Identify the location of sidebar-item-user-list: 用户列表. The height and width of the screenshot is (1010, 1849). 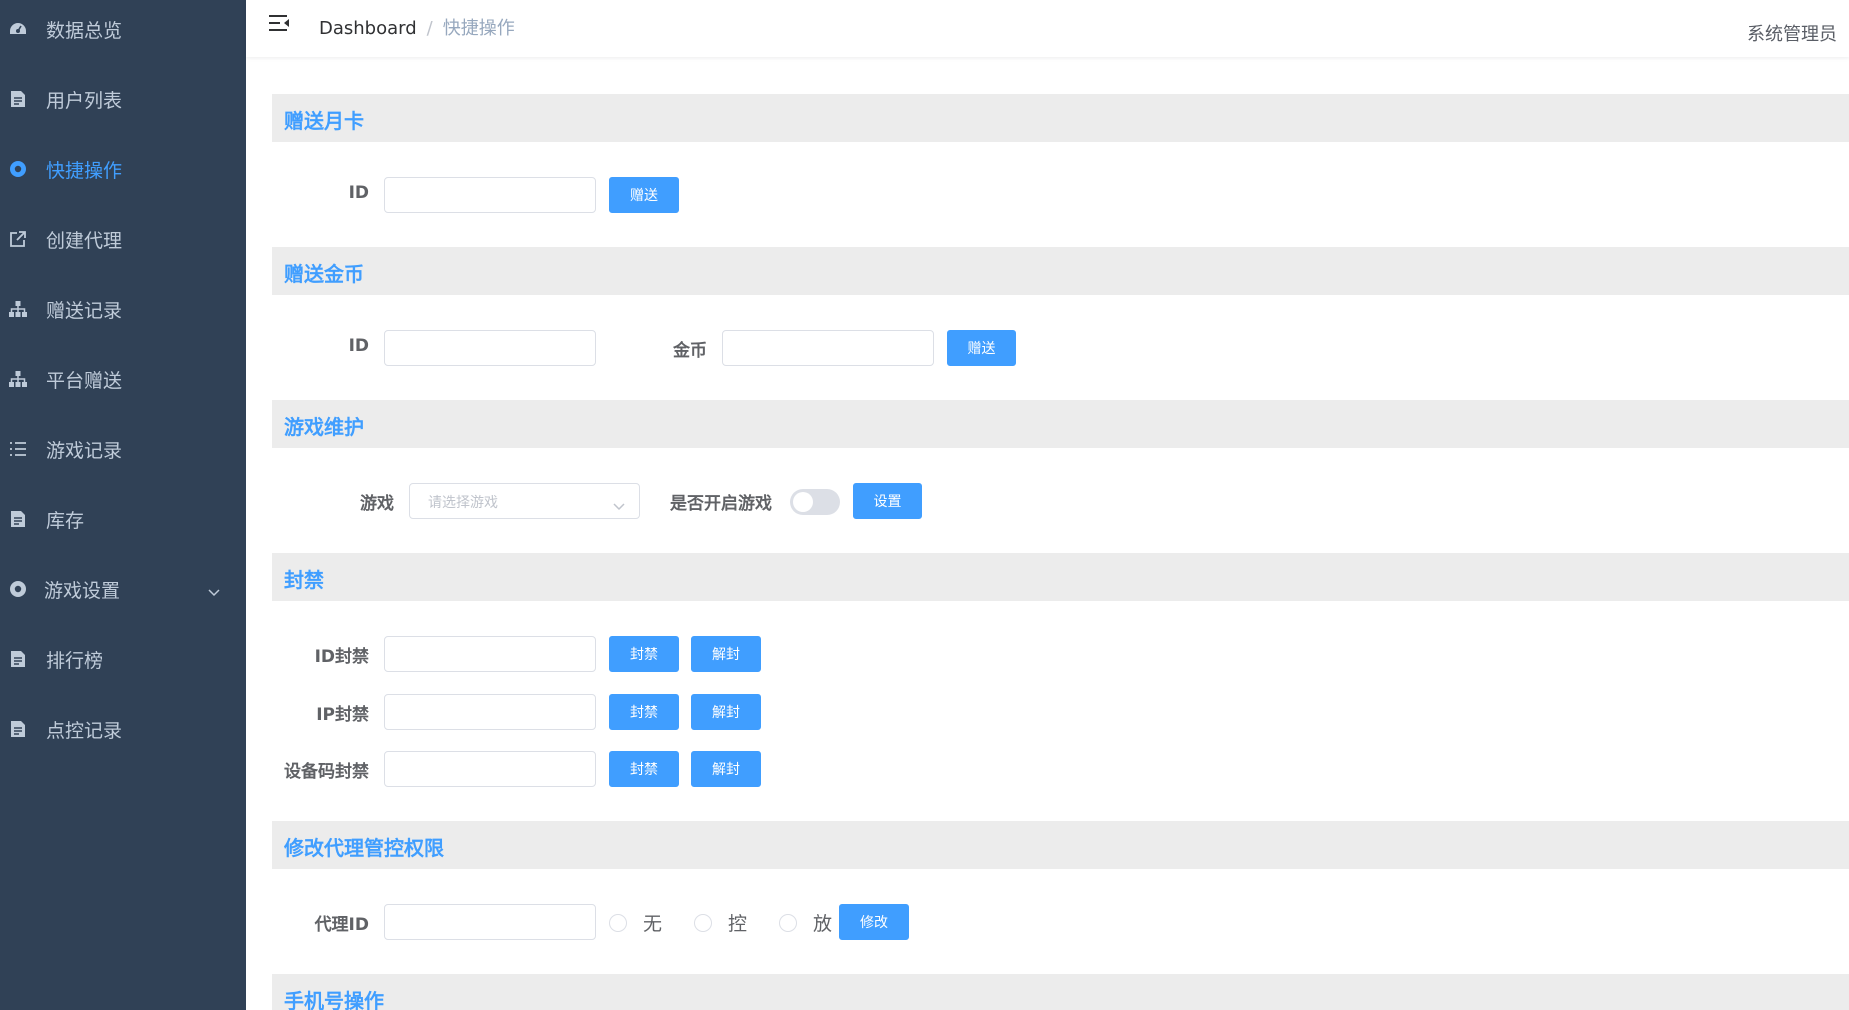
(123, 99).